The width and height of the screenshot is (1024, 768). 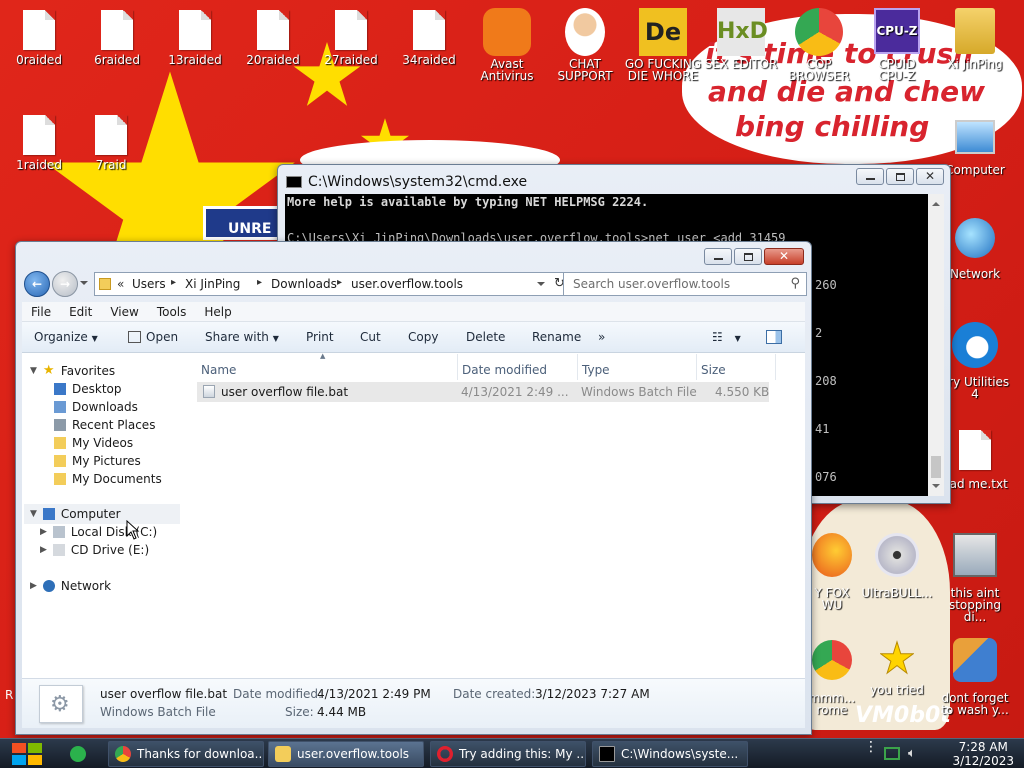 I want to click on address-dropdown-icon, so click(x=541, y=286).